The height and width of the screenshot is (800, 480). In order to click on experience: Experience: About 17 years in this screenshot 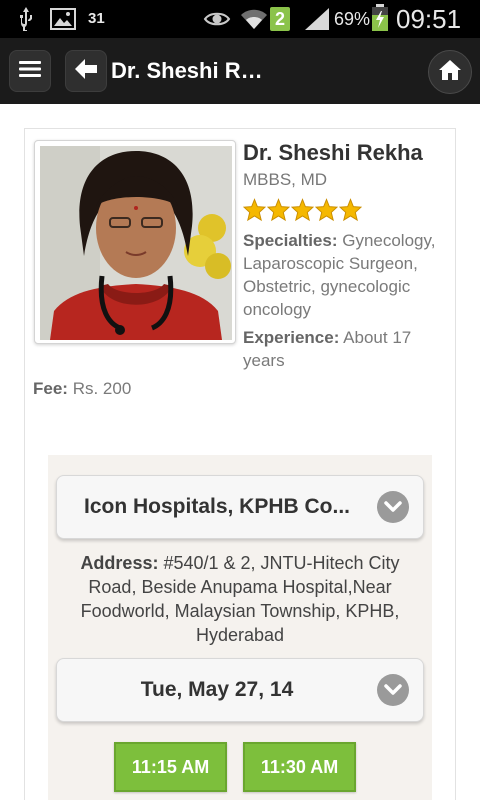, I will do `click(348, 349)`.